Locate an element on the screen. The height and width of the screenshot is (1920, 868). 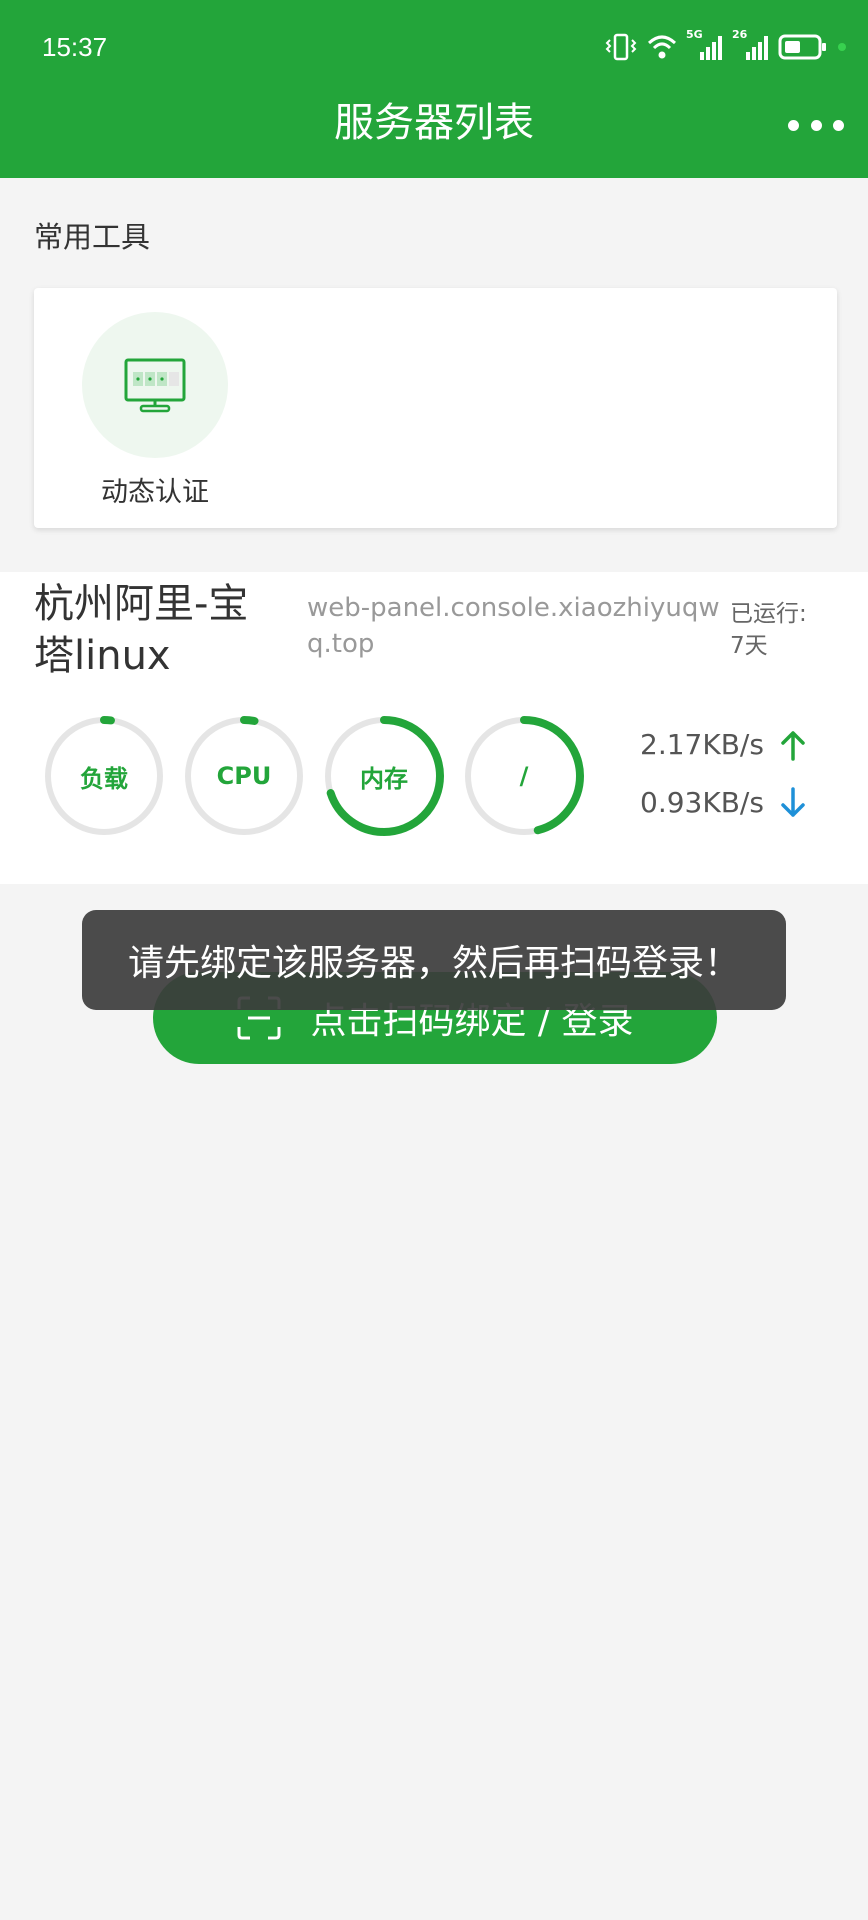
server-uptime-value: 7天 is located at coordinates (749, 646).